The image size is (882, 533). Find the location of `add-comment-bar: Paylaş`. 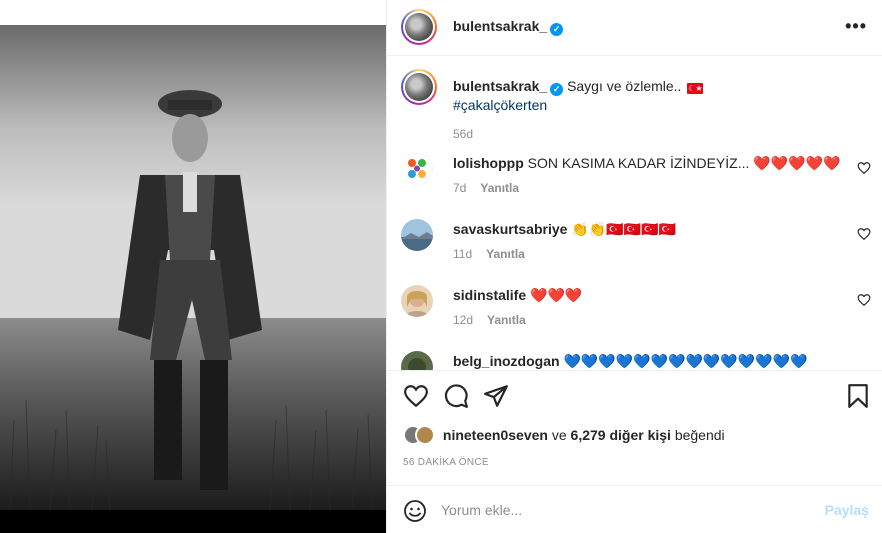

add-comment-bar: Paylaş is located at coordinates (634, 509).